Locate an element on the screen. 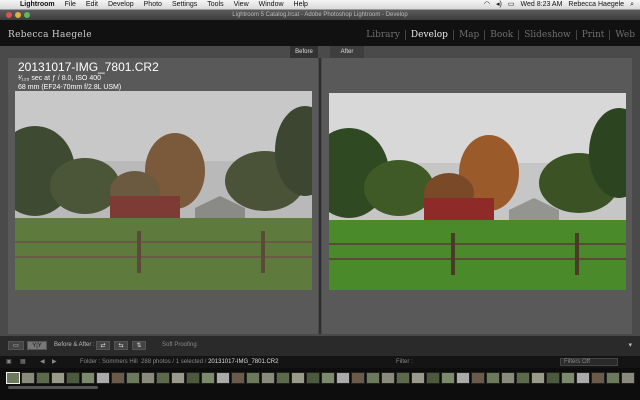  loupe-view-button: ▭ is located at coordinates (16, 345).